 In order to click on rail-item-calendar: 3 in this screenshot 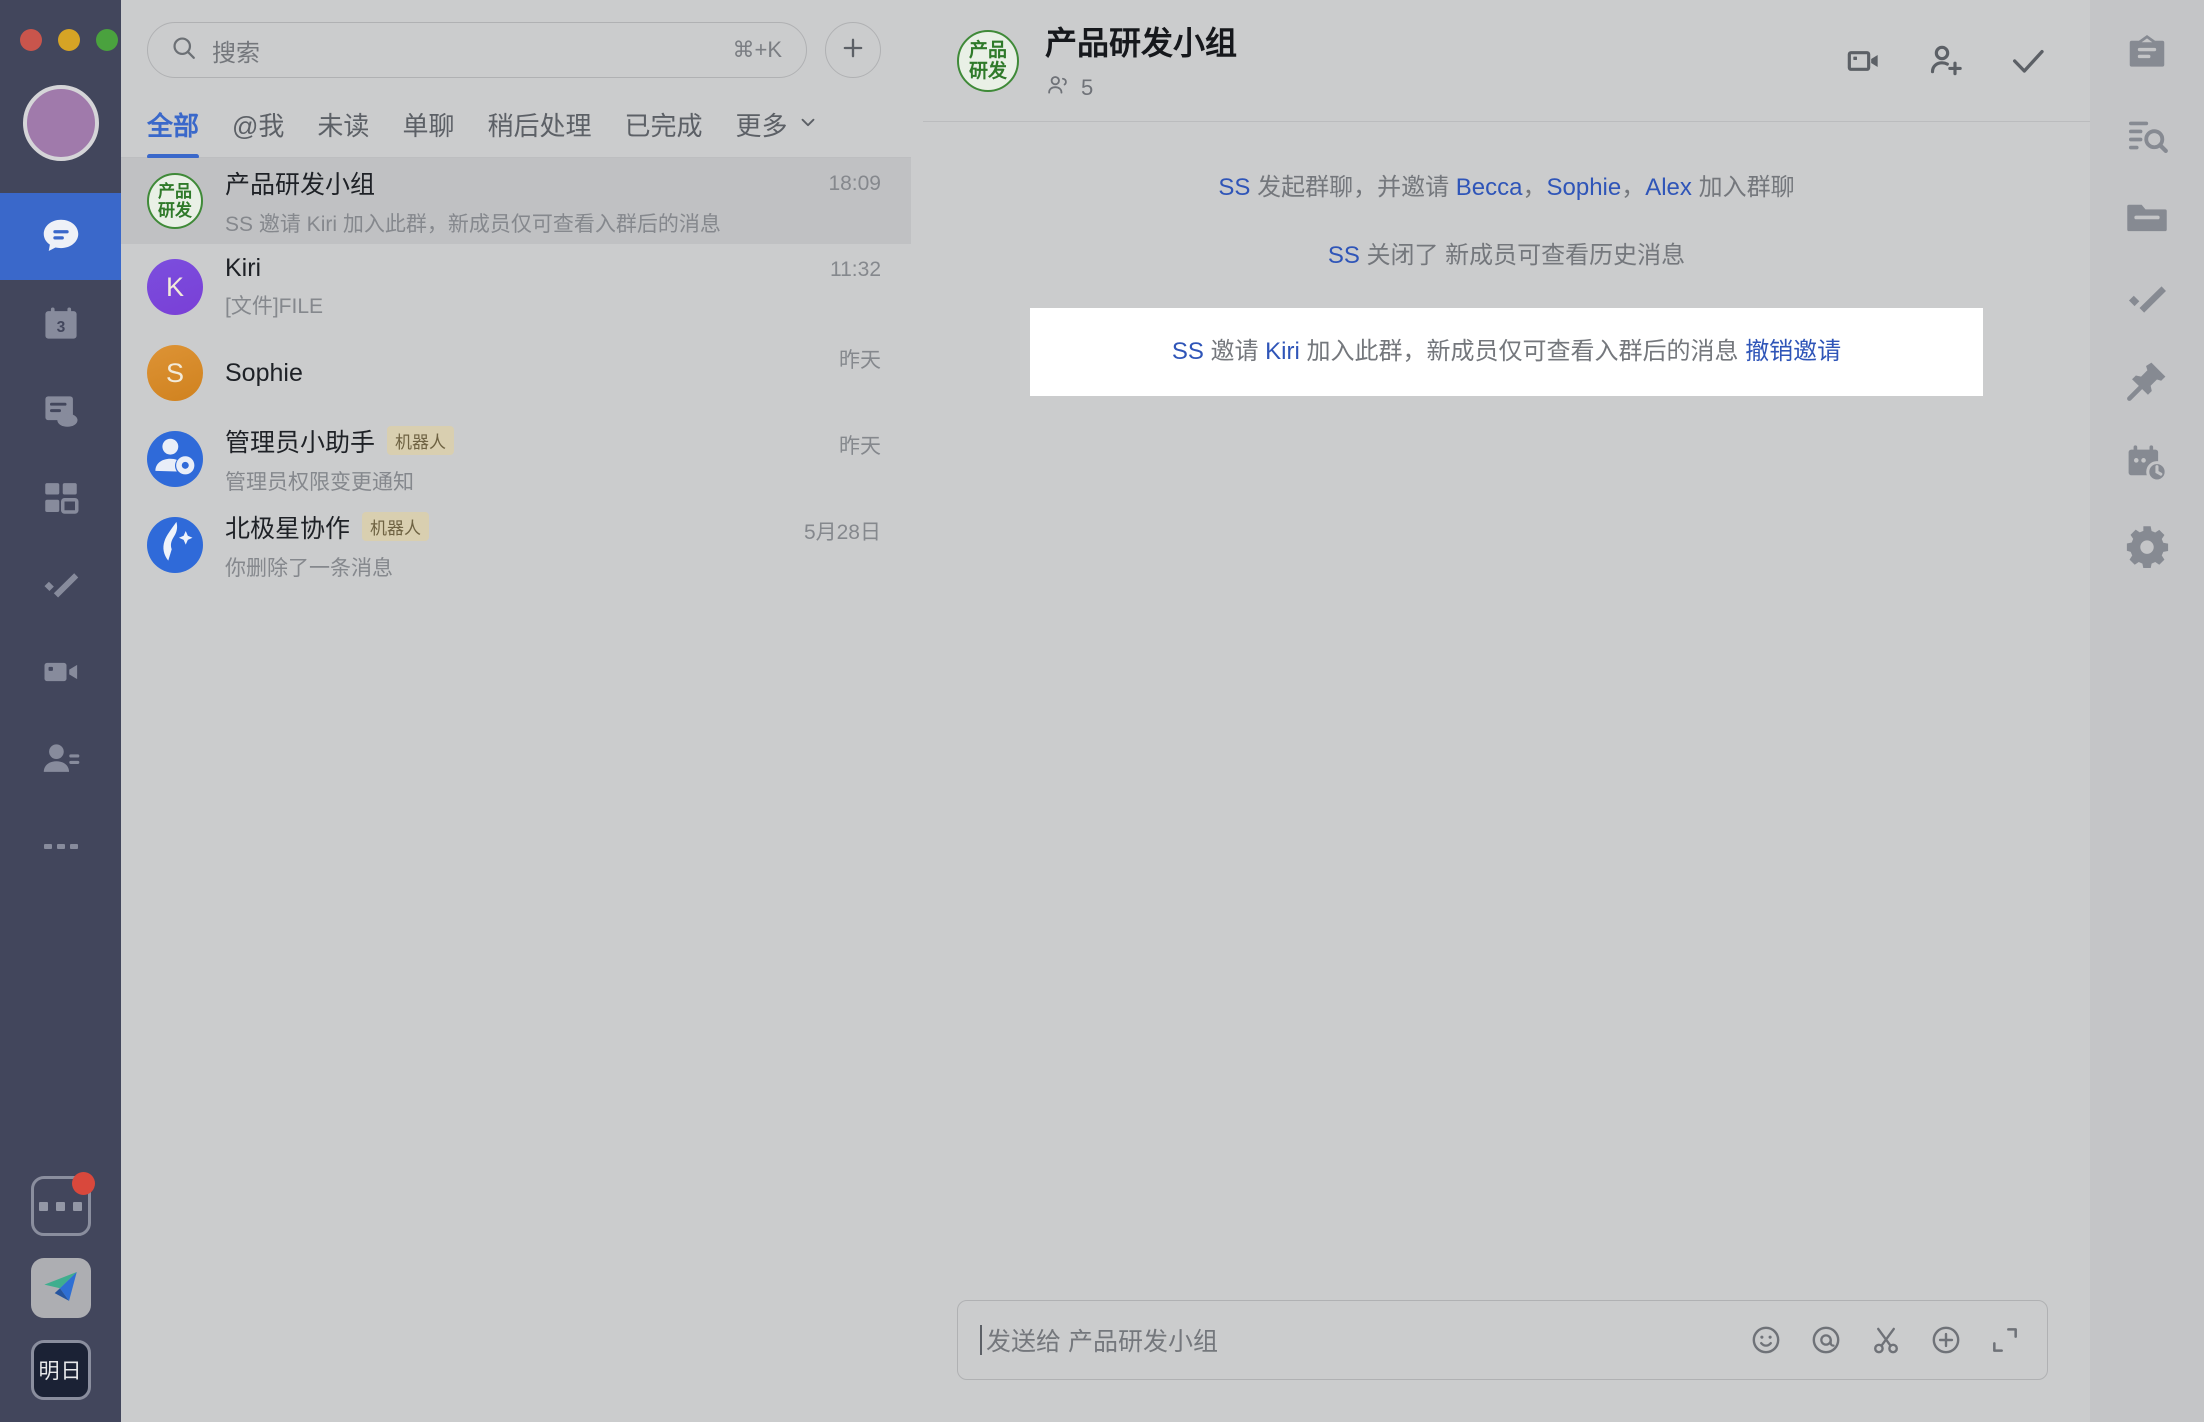, I will do `click(60, 323)`.